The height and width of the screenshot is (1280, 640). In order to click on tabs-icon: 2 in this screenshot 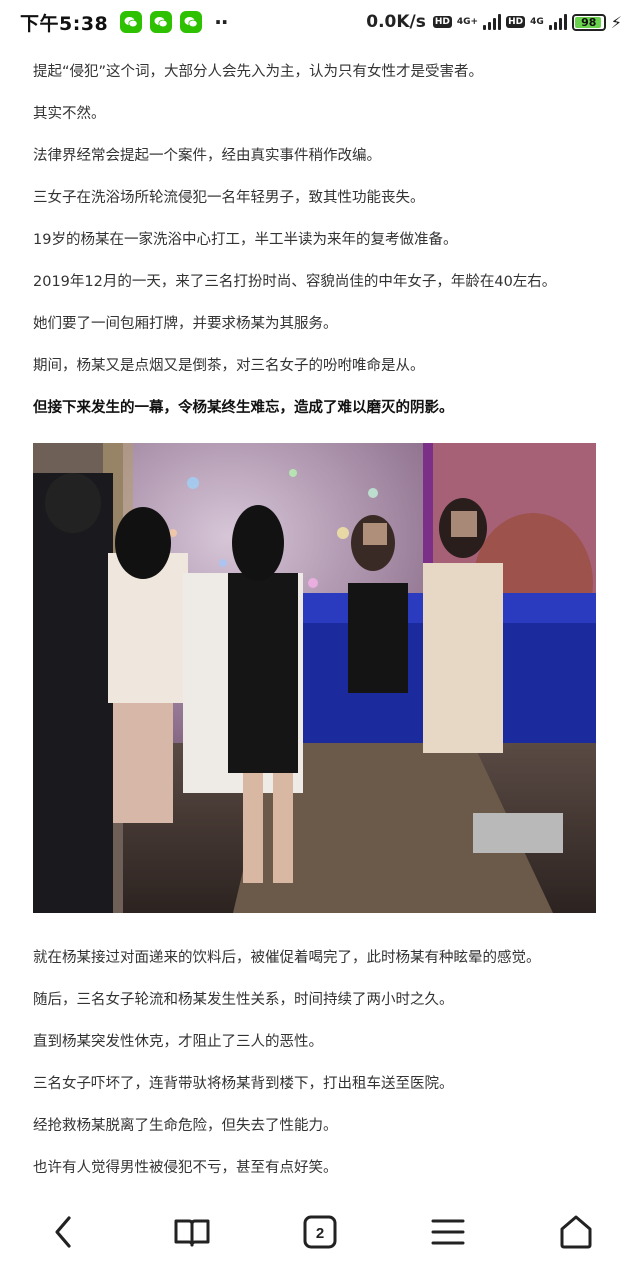, I will do `click(320, 1232)`.